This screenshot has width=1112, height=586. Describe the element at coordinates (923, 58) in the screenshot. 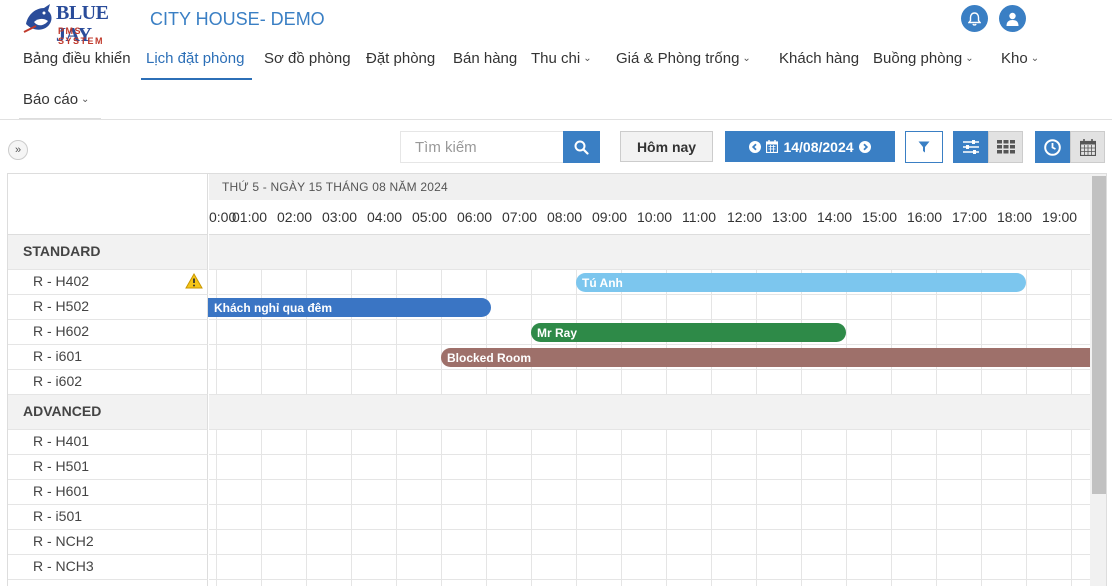

I see `nav-housekeeping: Buồng phòng ⌄` at that location.